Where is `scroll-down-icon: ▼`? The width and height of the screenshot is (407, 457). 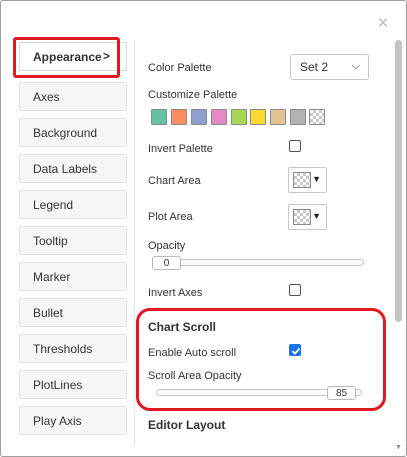 scroll-down-icon: ▼ is located at coordinates (398, 447).